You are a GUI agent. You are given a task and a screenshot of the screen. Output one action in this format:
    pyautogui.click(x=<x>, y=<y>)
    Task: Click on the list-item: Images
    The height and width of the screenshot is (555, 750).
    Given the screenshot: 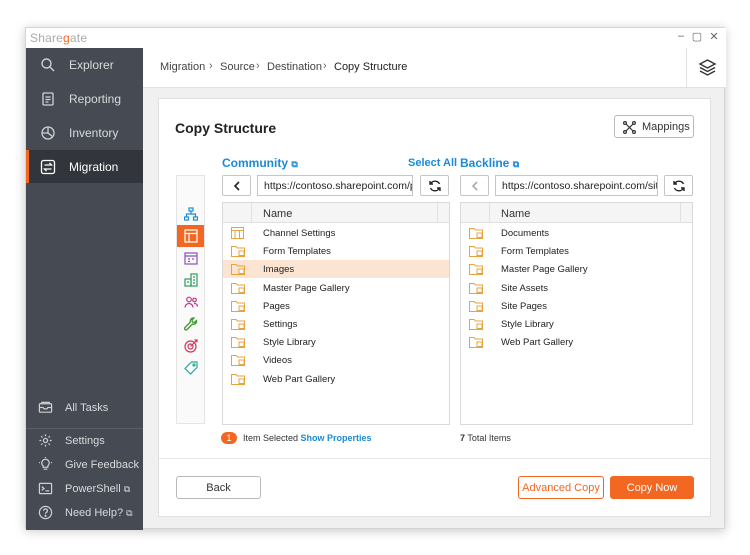 What is the action you would take?
    pyautogui.click(x=336, y=269)
    